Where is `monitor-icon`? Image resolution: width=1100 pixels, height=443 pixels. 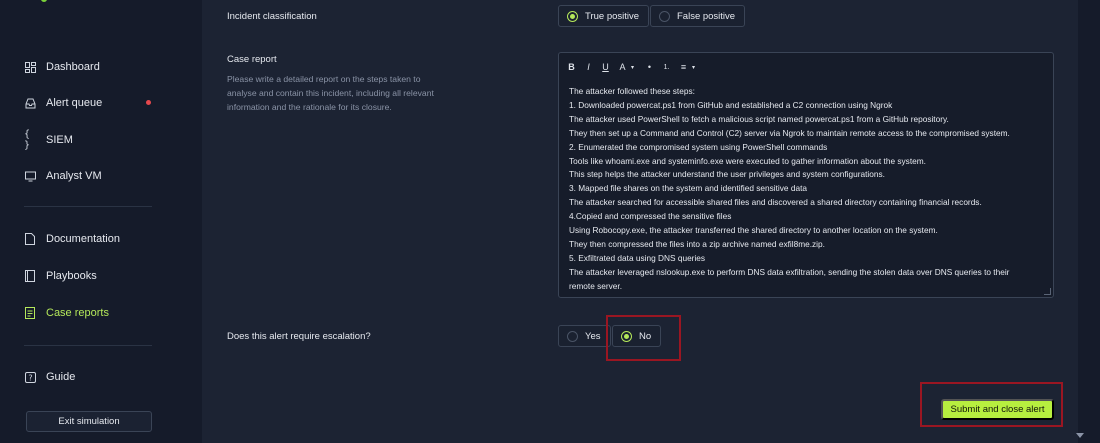
monitor-icon is located at coordinates (30, 176).